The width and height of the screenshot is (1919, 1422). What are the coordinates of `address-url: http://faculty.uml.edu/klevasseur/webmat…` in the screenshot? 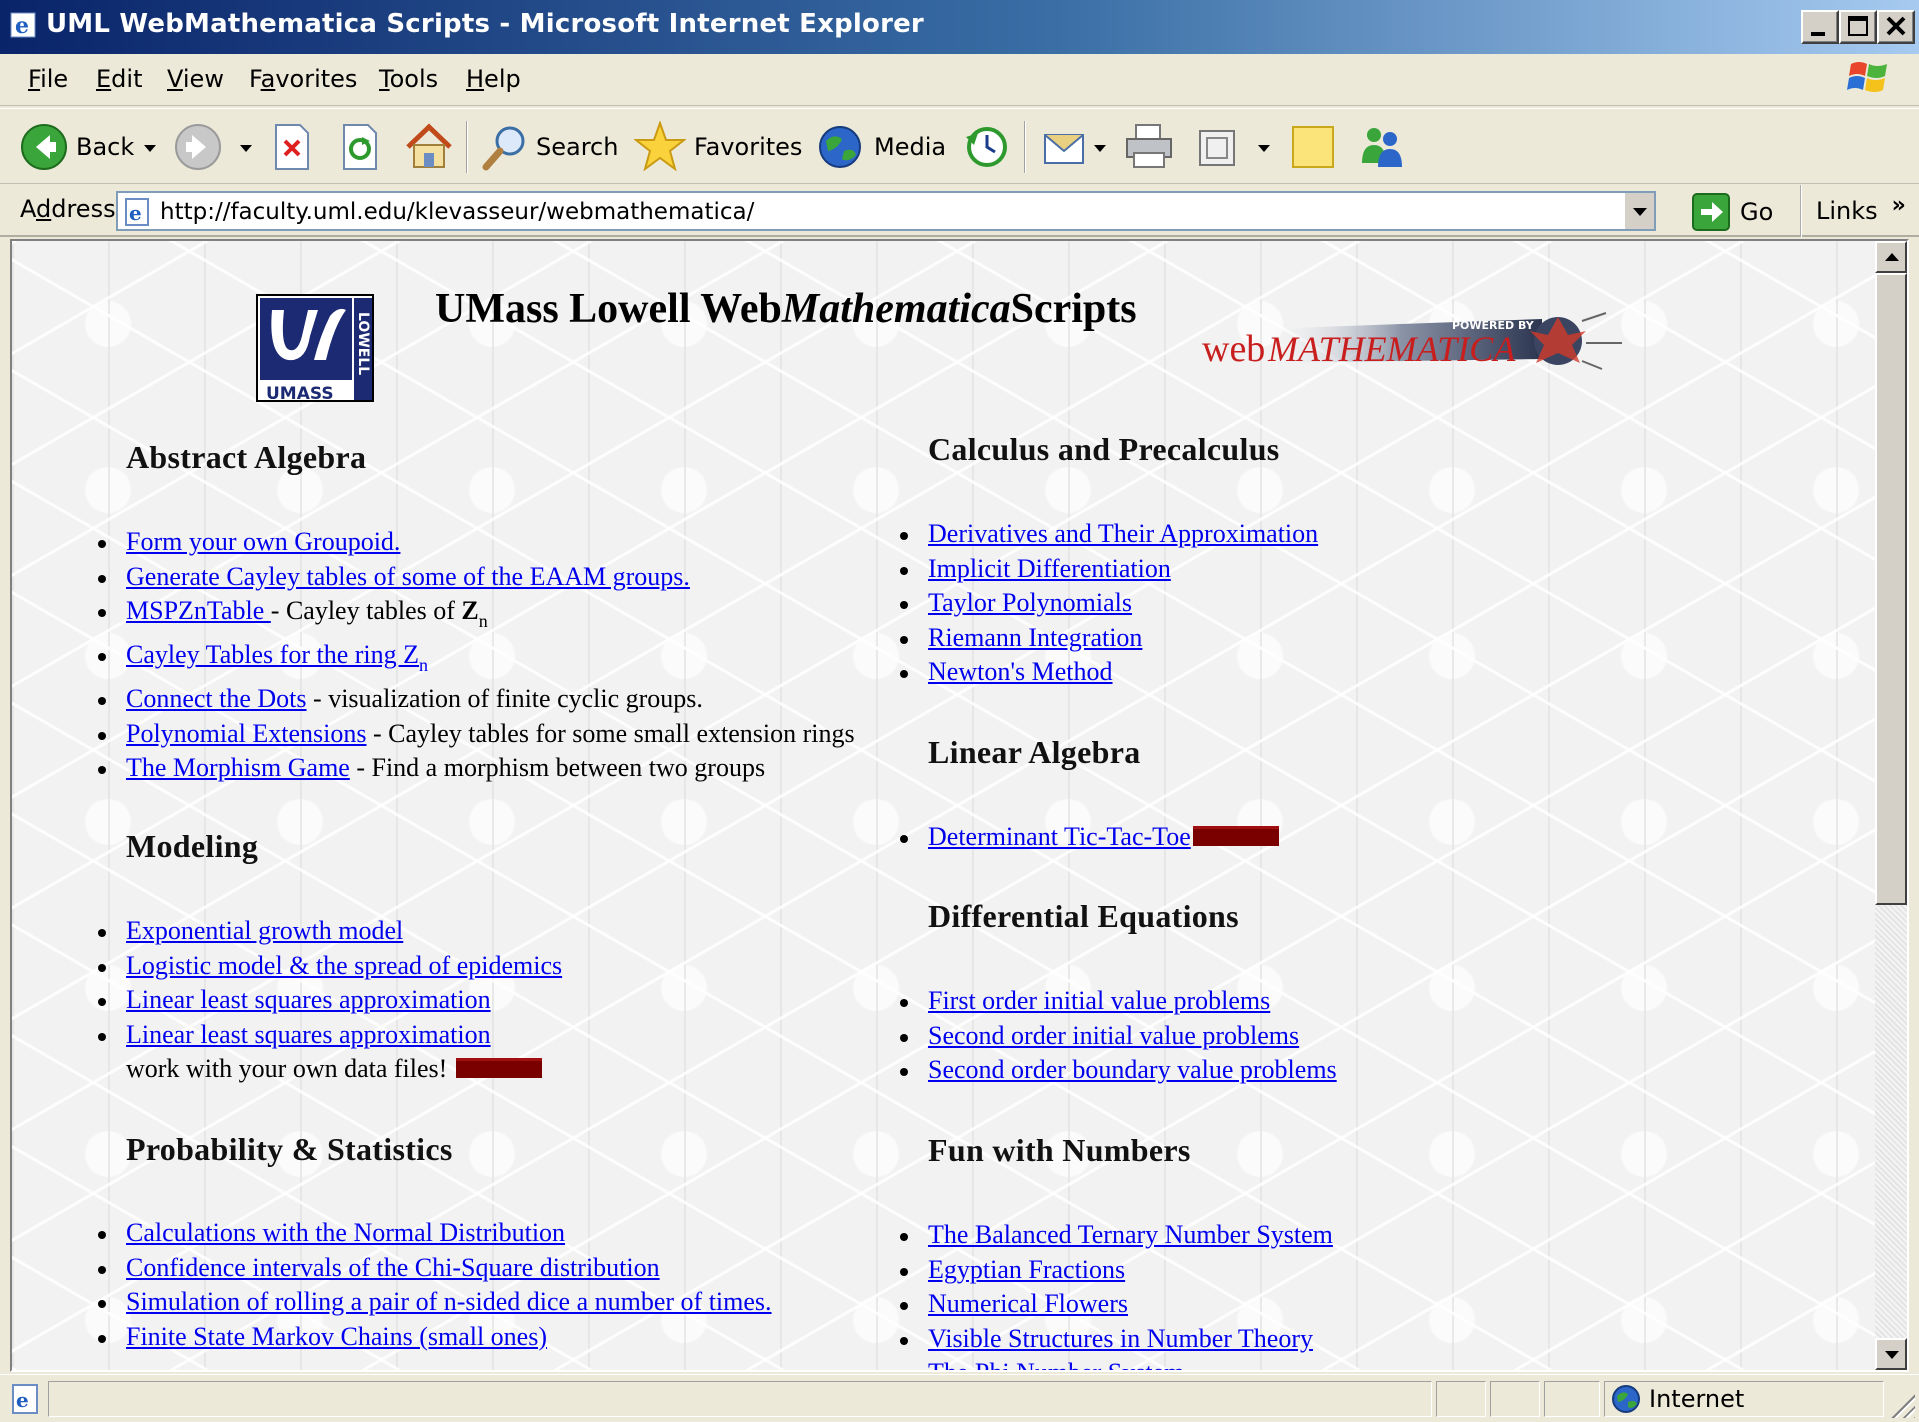 It's located at (457, 212).